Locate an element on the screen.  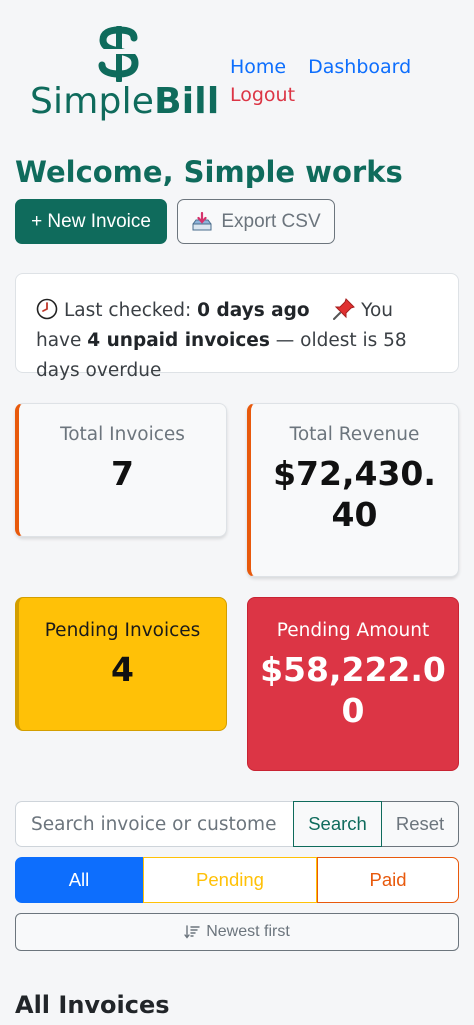
status-filter-group: All Pending Paid is located at coordinates (237, 880).